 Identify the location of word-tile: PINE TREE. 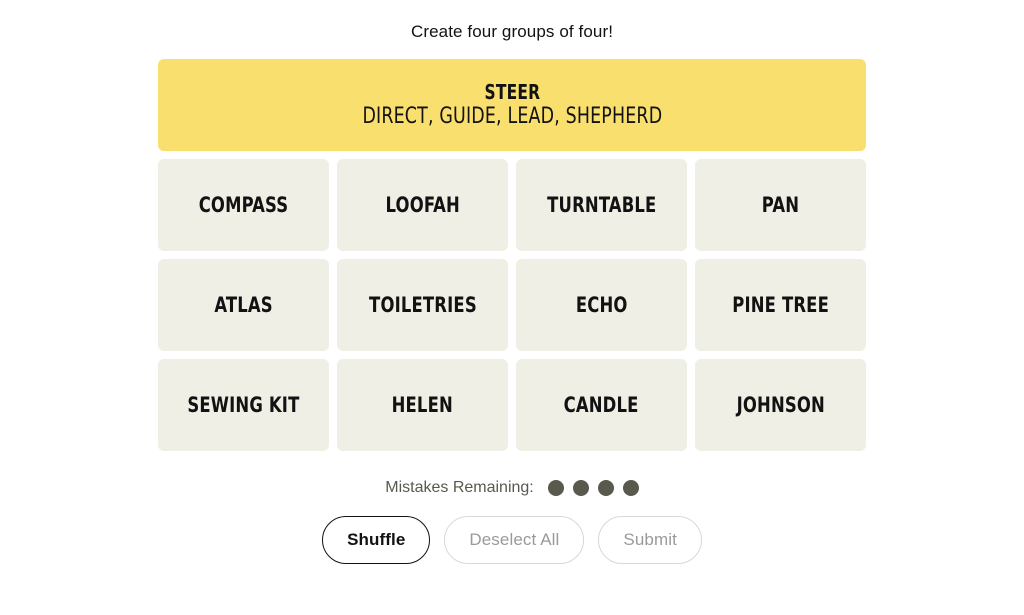
(780, 305).